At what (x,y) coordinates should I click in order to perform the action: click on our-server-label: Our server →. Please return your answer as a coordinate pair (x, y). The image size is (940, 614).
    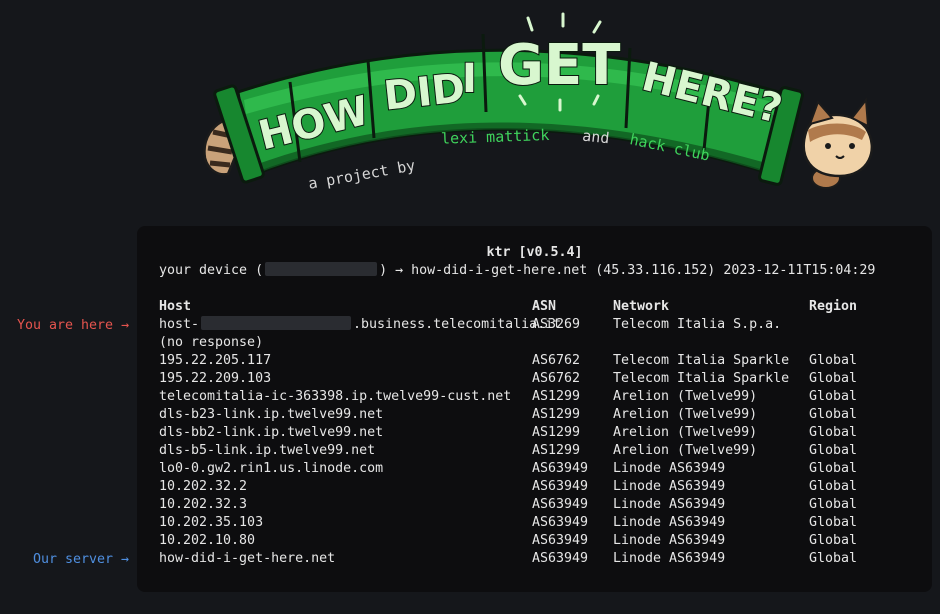
    Looking at the image, I should click on (81, 559).